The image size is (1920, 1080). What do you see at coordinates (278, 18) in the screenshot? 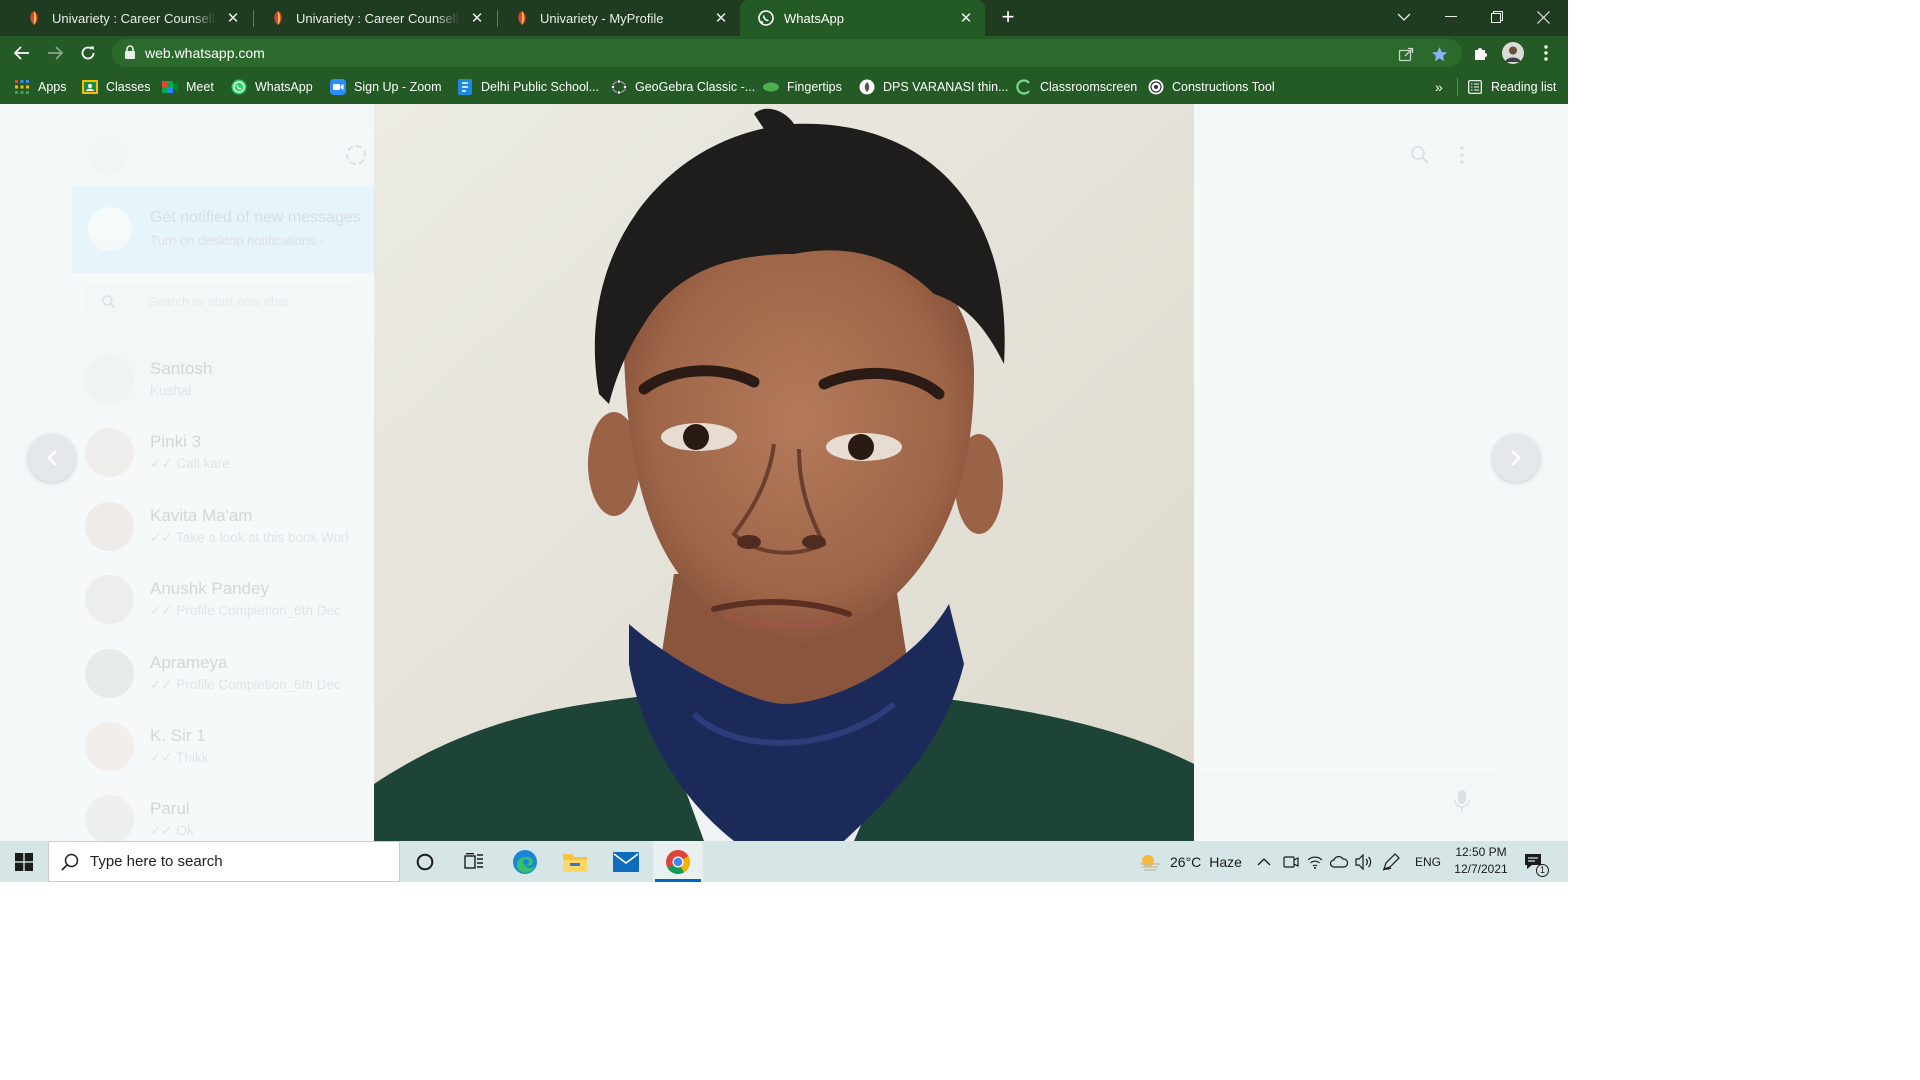
I see `univariety-icon` at bounding box center [278, 18].